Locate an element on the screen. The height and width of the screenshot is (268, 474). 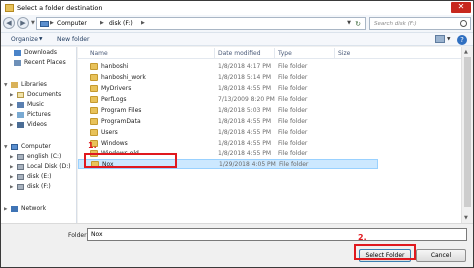
step-2-marker: 2. is located at coordinates (362, 237).